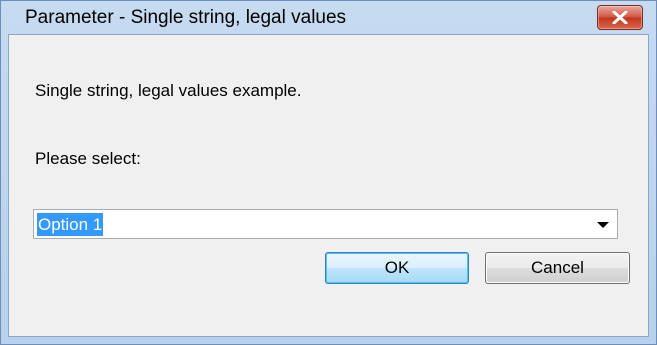 The image size is (657, 345). I want to click on option-select: Option 1, so click(325, 224).